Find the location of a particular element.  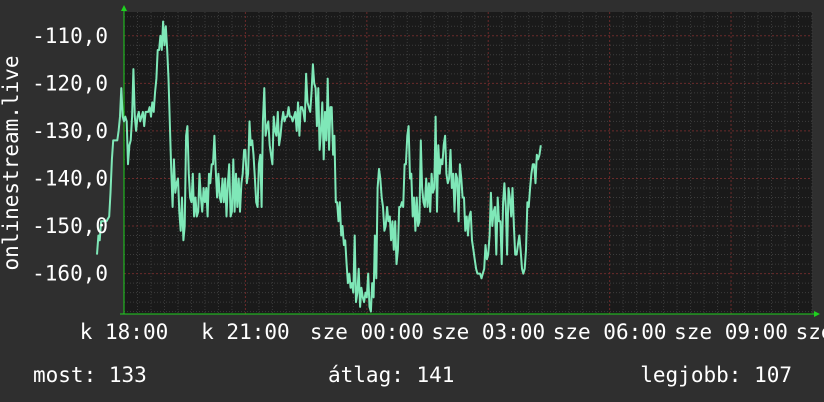

stat-best-value: 107 is located at coordinates (773, 375).